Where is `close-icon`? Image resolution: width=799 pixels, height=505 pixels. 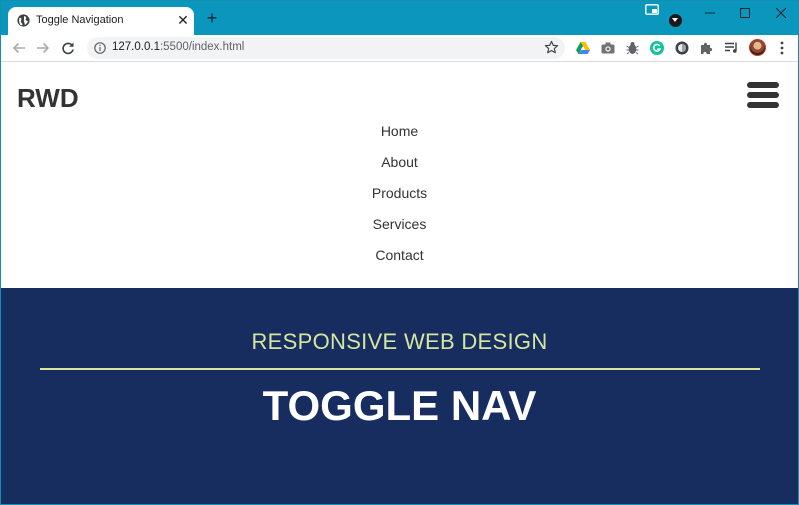
close-icon is located at coordinates (781, 13).